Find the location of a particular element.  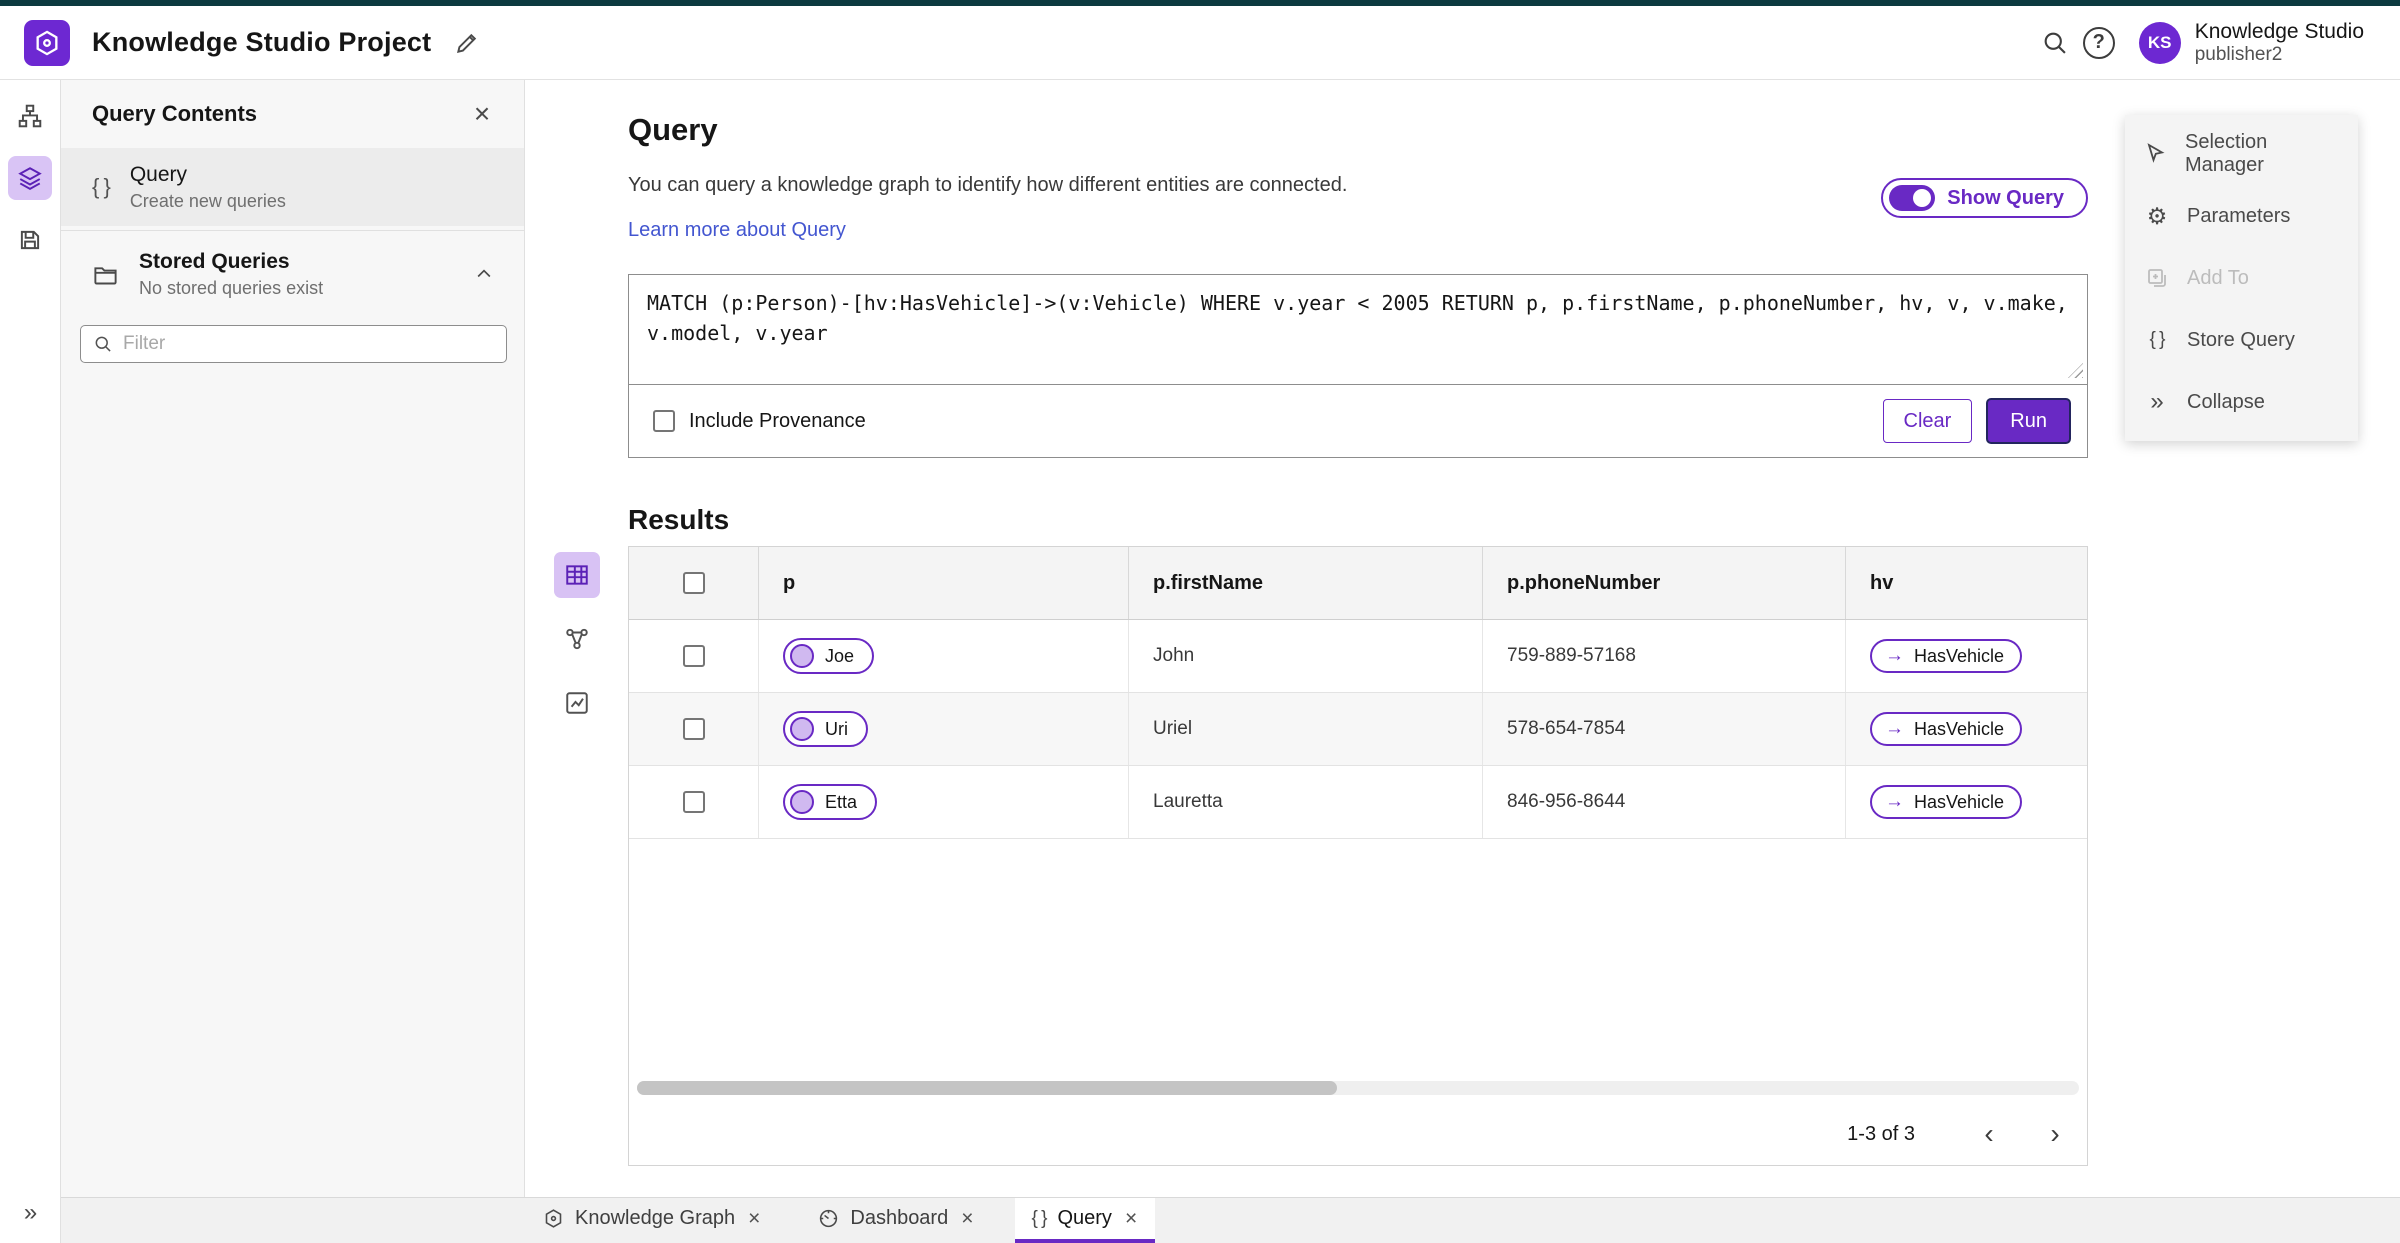

chevron-right-icon: › is located at coordinates (2055, 1133).